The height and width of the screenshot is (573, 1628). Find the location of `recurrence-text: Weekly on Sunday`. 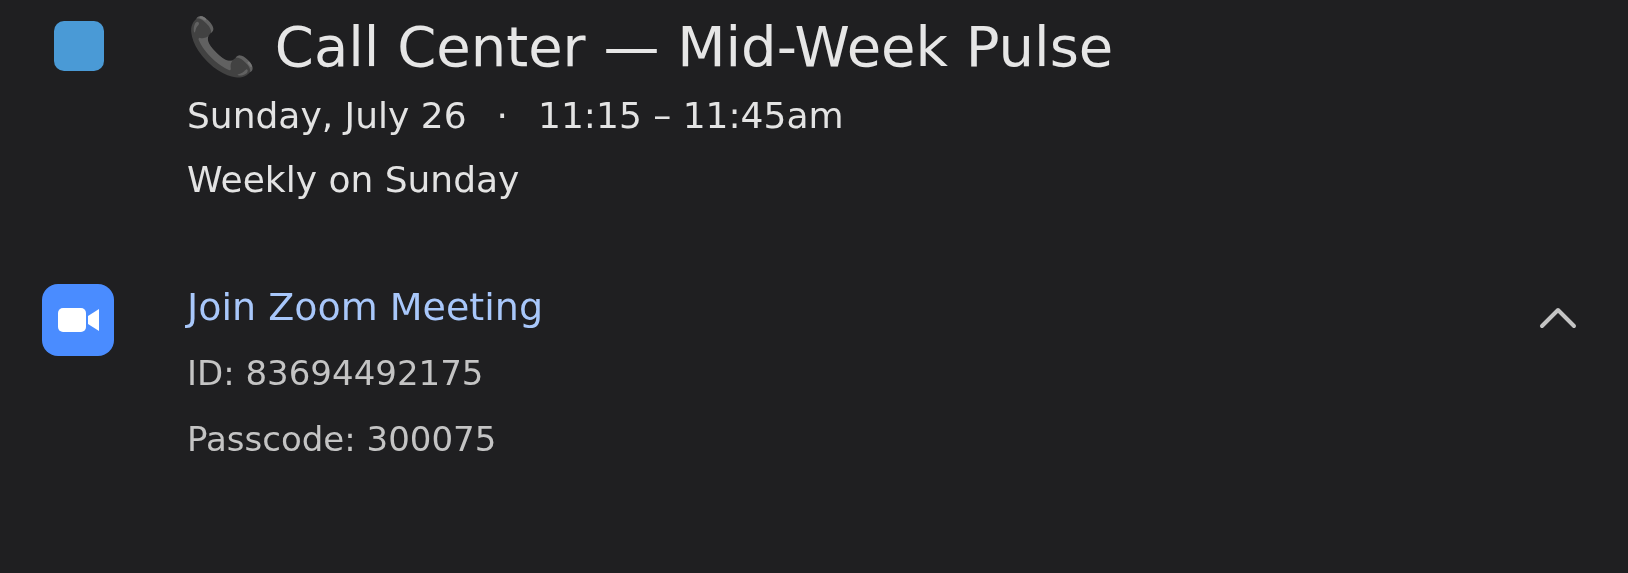

recurrence-text: Weekly on Sunday is located at coordinates (354, 180).